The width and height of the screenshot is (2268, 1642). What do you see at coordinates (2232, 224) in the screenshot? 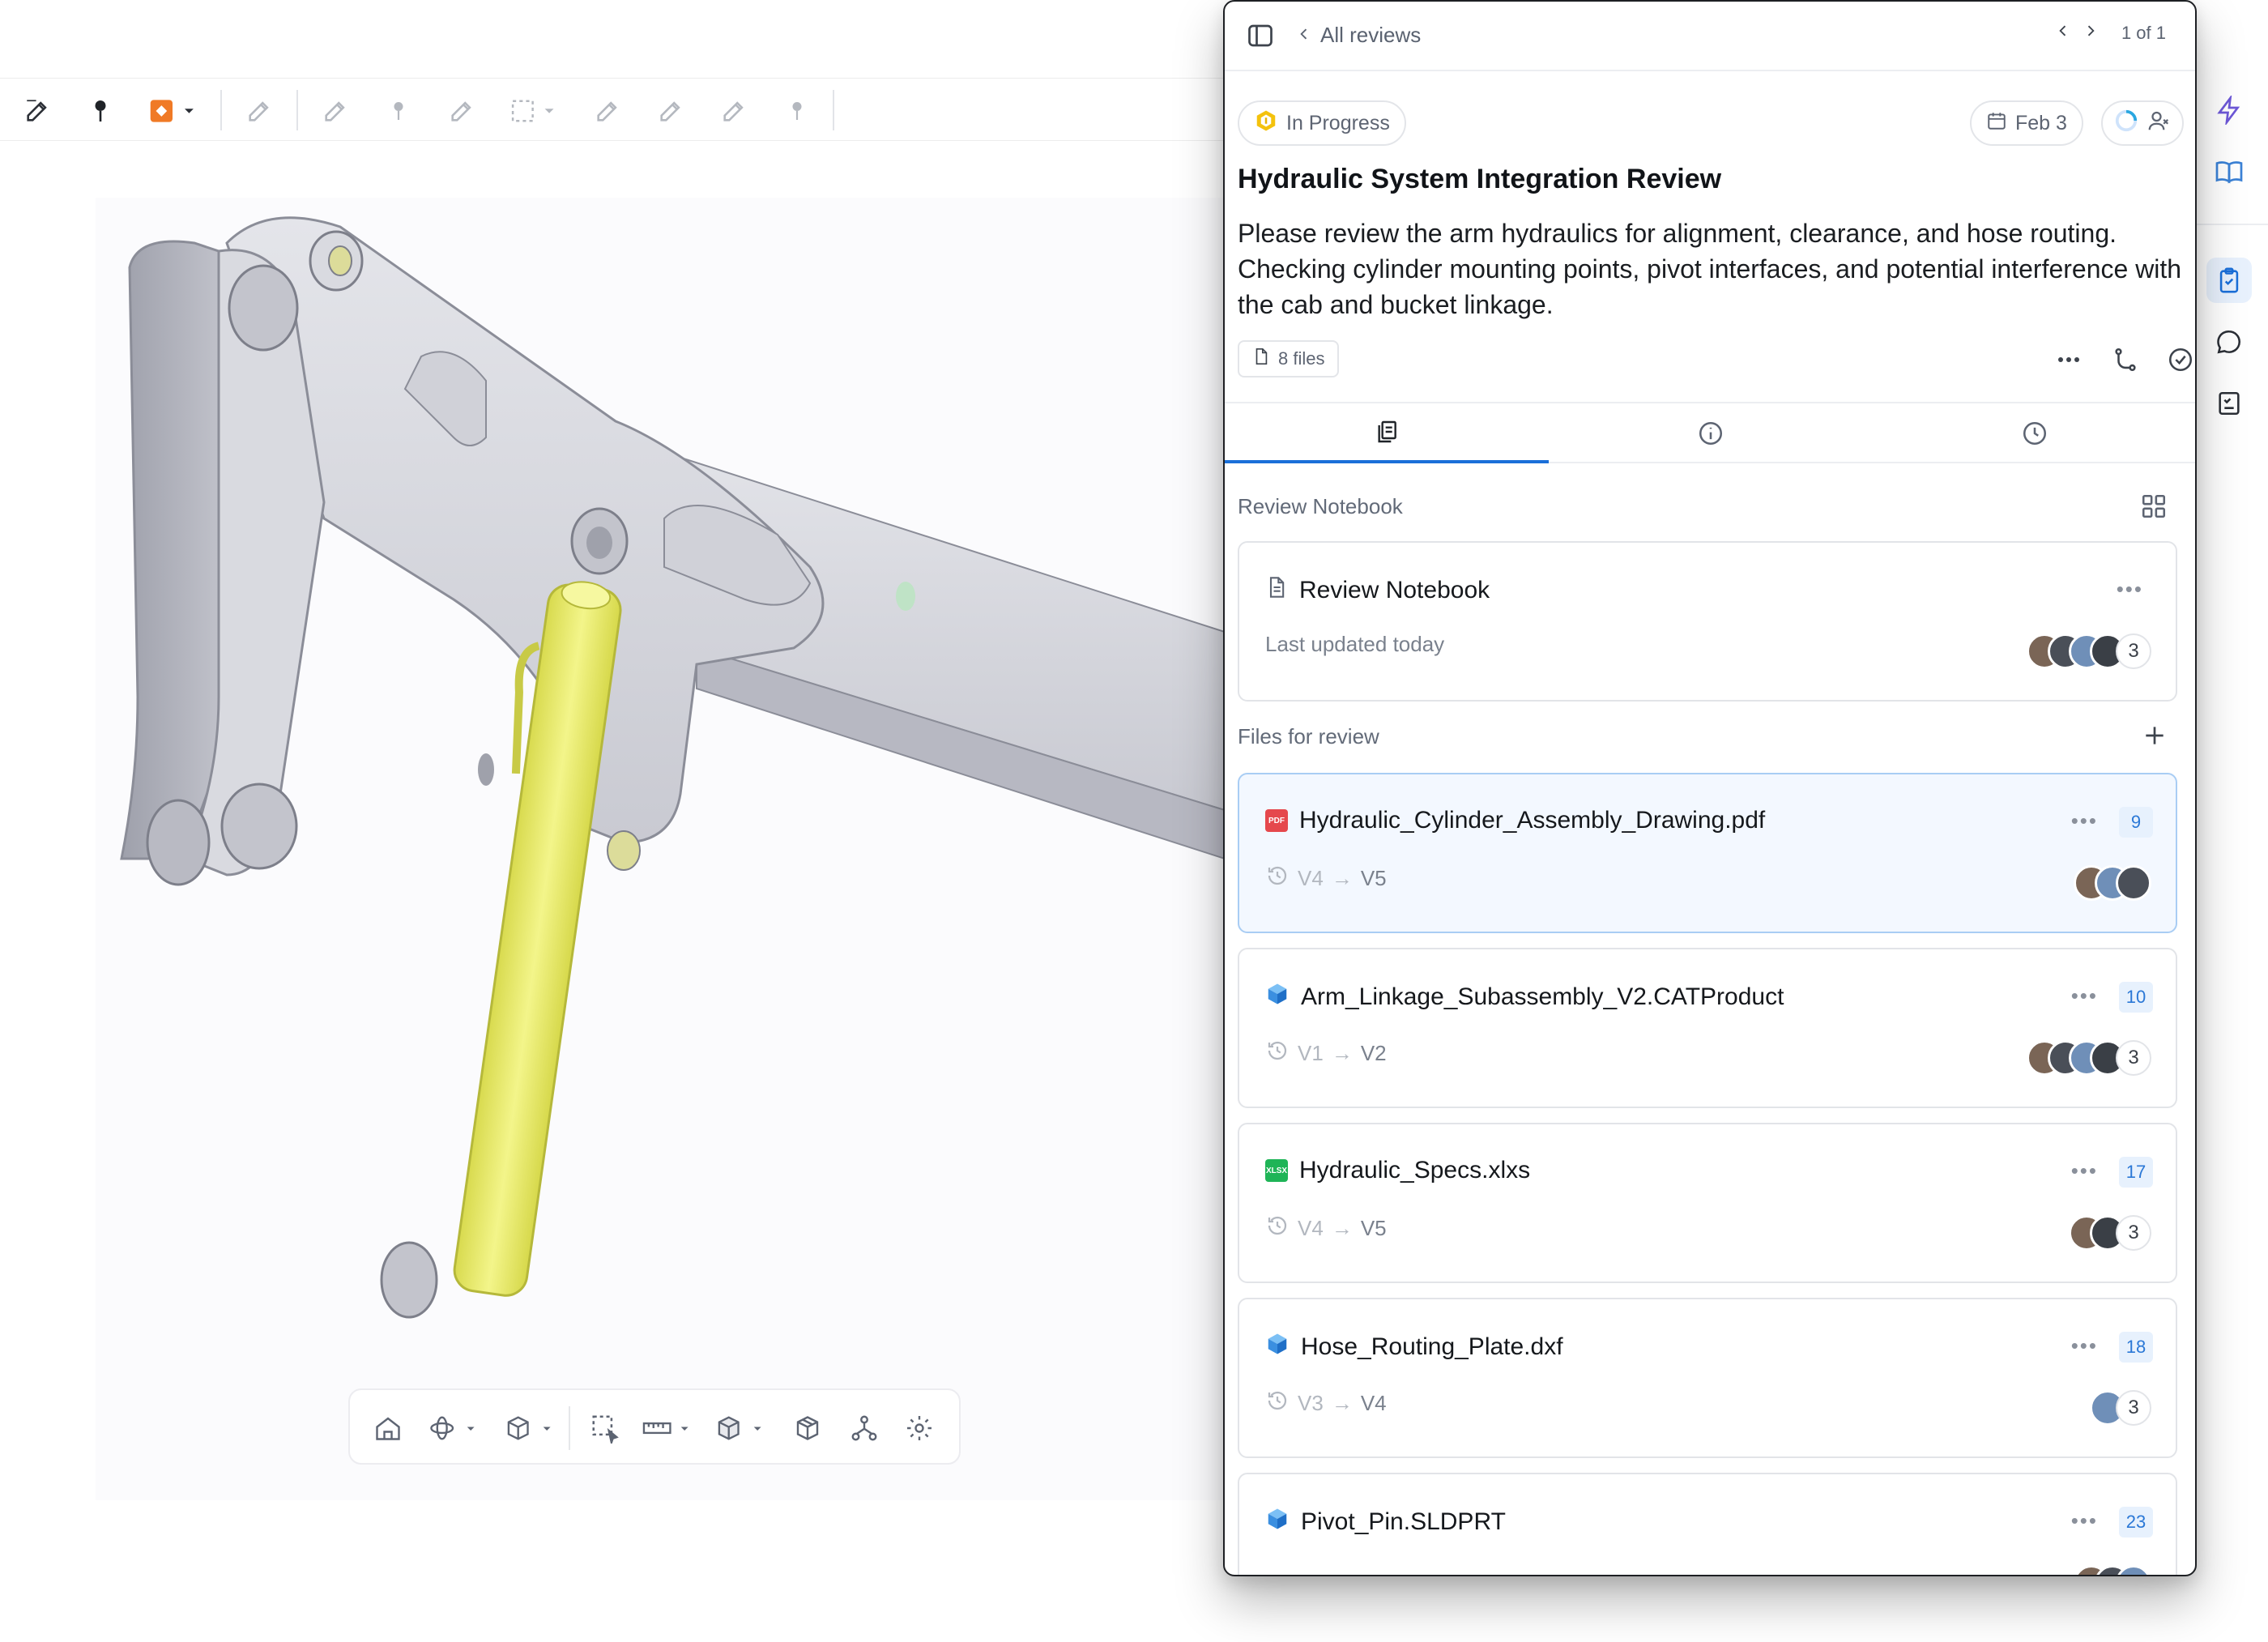
I see `rail-divider` at bounding box center [2232, 224].